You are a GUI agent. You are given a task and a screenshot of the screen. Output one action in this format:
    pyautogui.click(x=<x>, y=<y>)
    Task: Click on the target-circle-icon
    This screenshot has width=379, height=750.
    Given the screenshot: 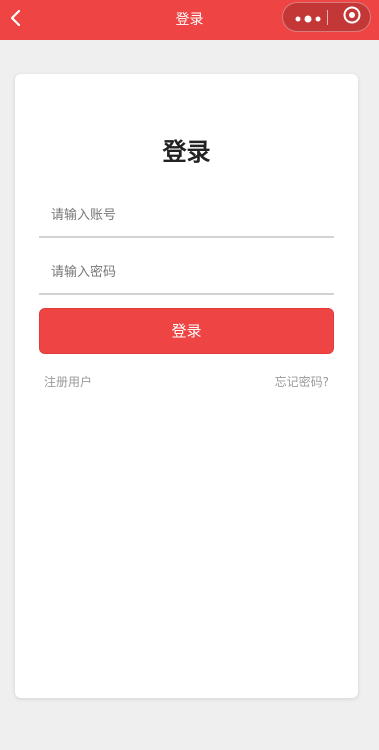 What is the action you would take?
    pyautogui.click(x=352, y=17)
    